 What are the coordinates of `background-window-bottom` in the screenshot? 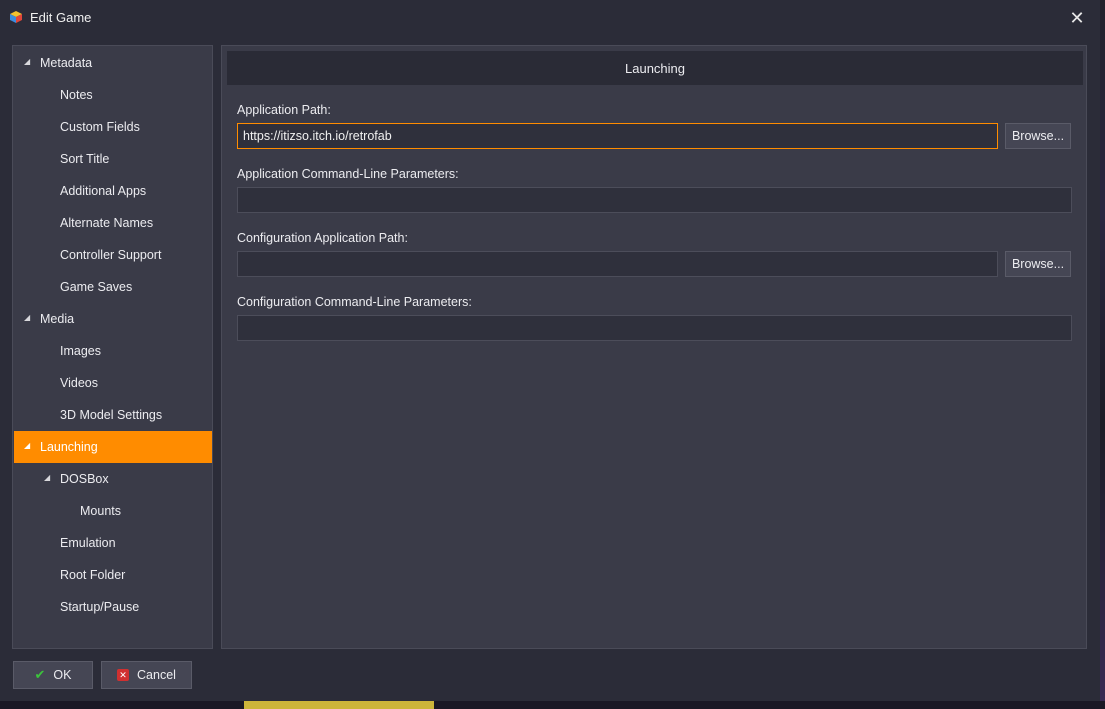 It's located at (552, 705).